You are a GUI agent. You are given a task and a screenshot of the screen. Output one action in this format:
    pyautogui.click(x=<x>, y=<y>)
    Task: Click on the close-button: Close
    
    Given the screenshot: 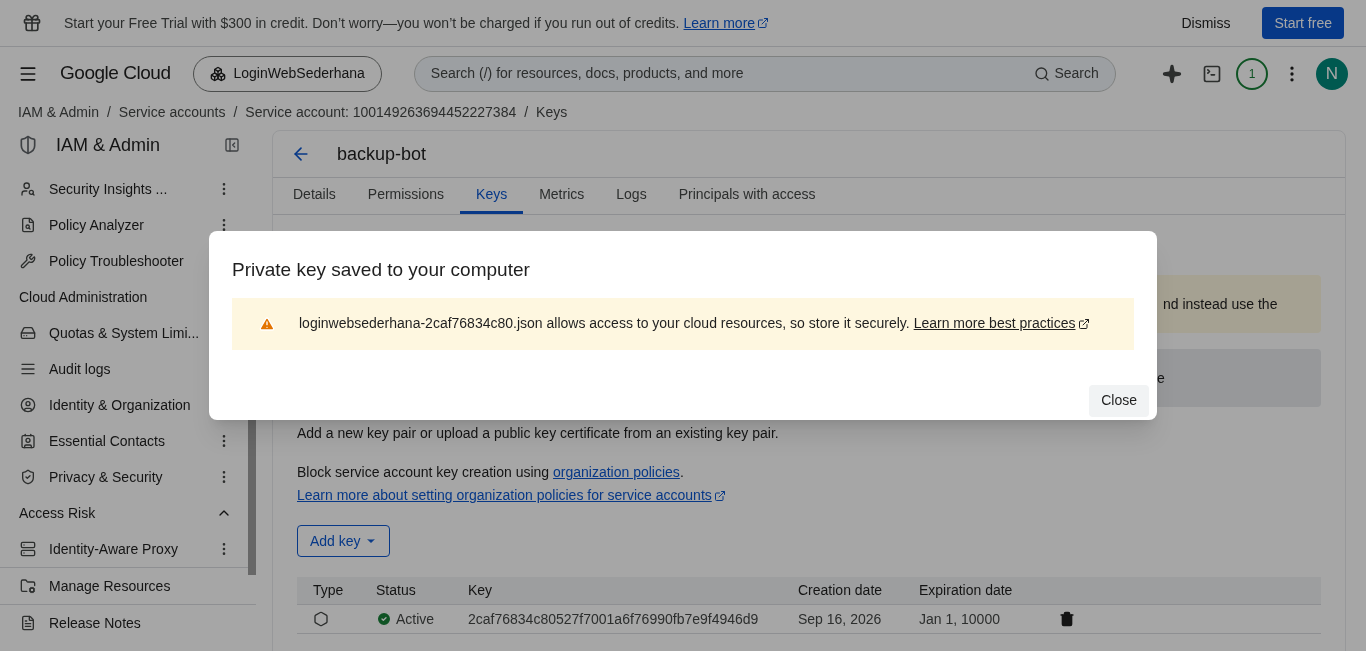 What is the action you would take?
    pyautogui.click(x=1119, y=400)
    